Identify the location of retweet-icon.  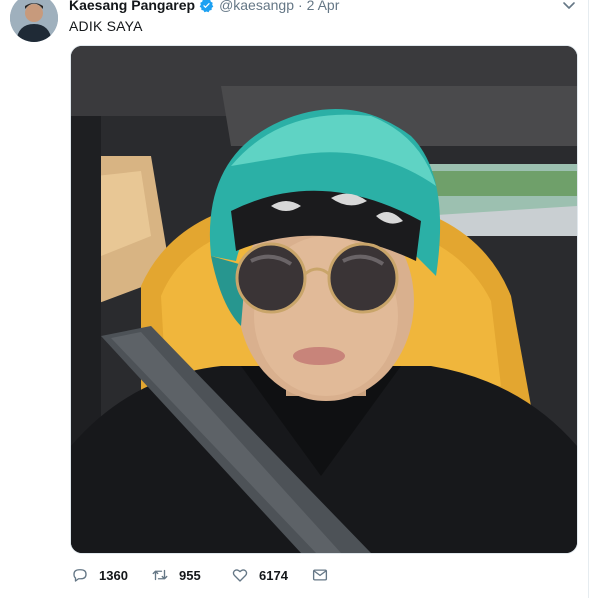
(160, 575).